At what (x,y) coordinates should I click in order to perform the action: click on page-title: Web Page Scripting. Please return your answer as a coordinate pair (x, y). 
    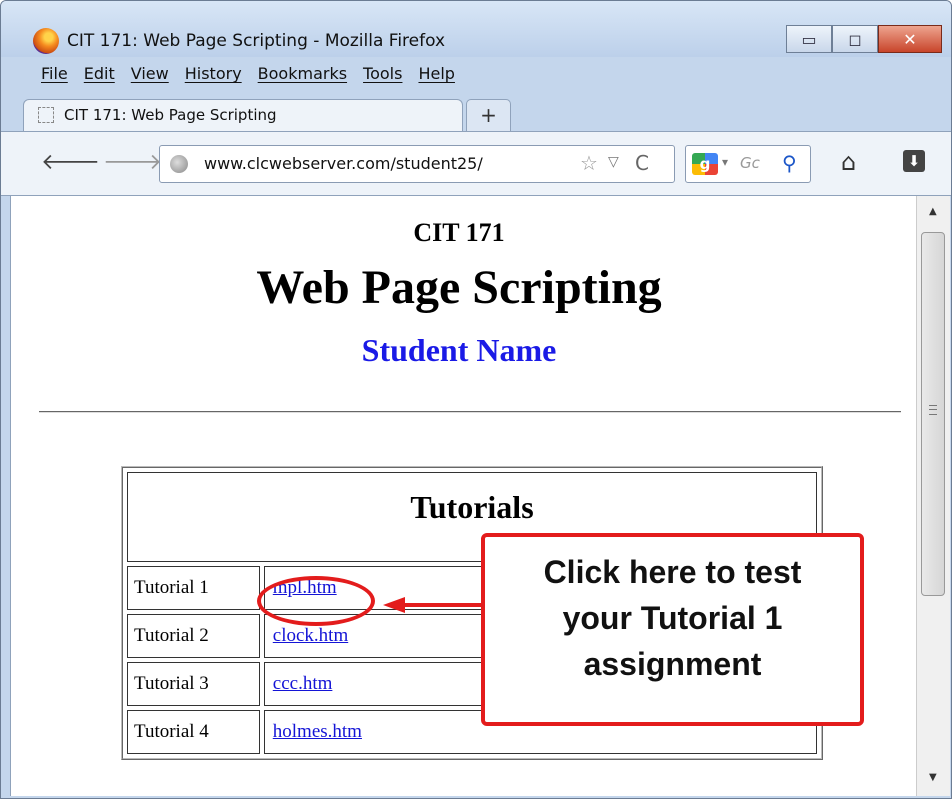
    Looking at the image, I should click on (459, 287).